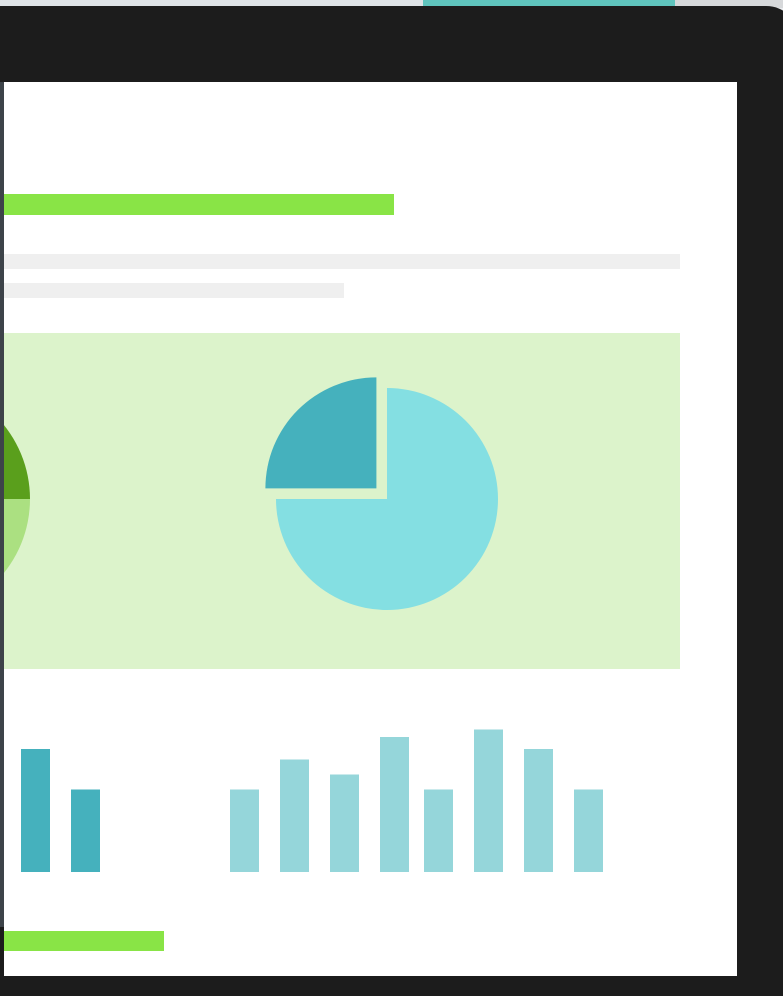 The width and height of the screenshot is (783, 996). I want to click on pie-charts, so click(251, 493).